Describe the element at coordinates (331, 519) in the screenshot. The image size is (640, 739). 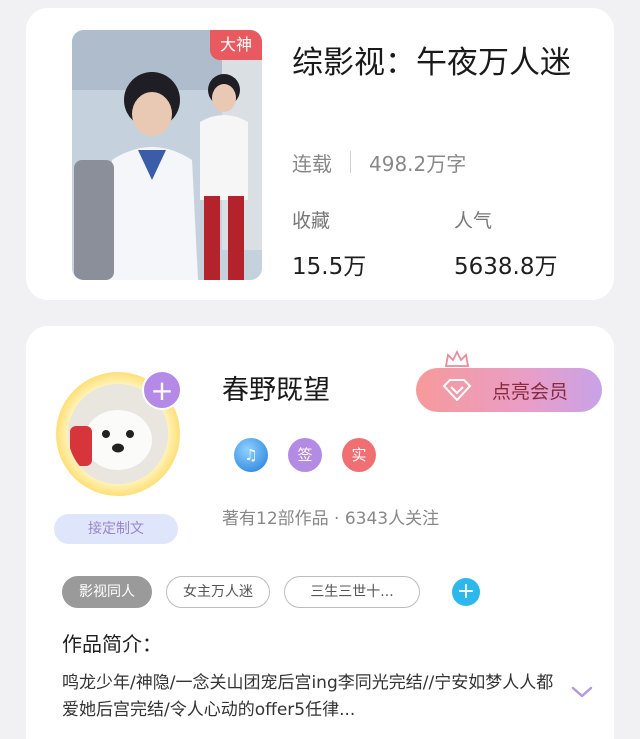
I see `author-meta: 著有12部作品 · 6343人关注` at that location.